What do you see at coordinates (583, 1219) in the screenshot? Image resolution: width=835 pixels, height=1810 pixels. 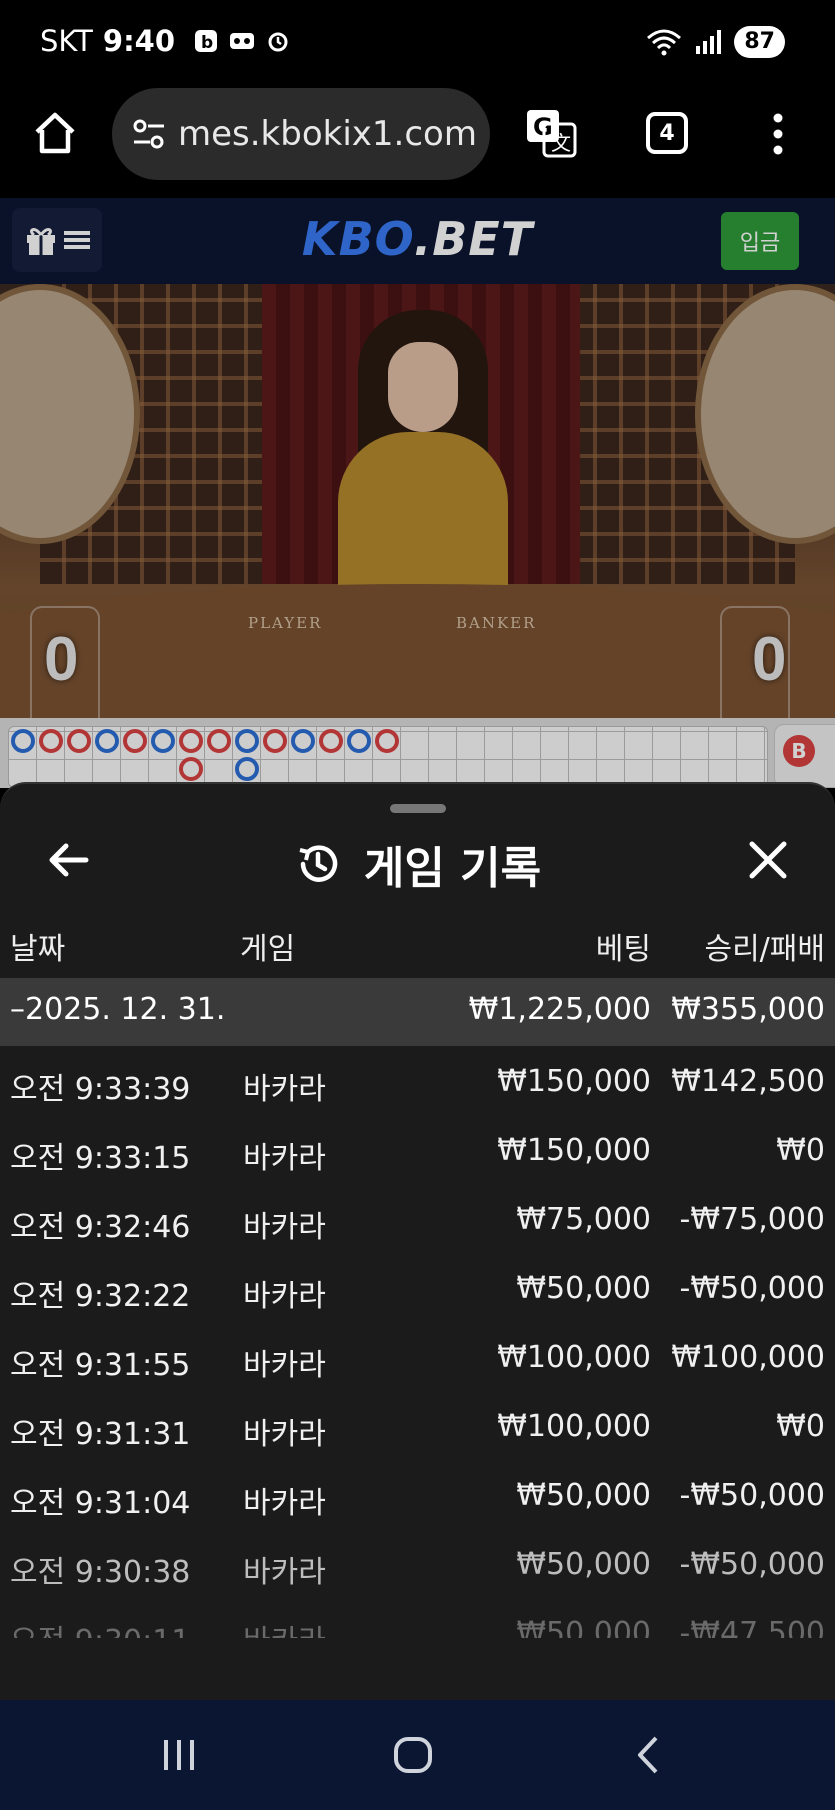 I see `row-bet: ₩75,000` at bounding box center [583, 1219].